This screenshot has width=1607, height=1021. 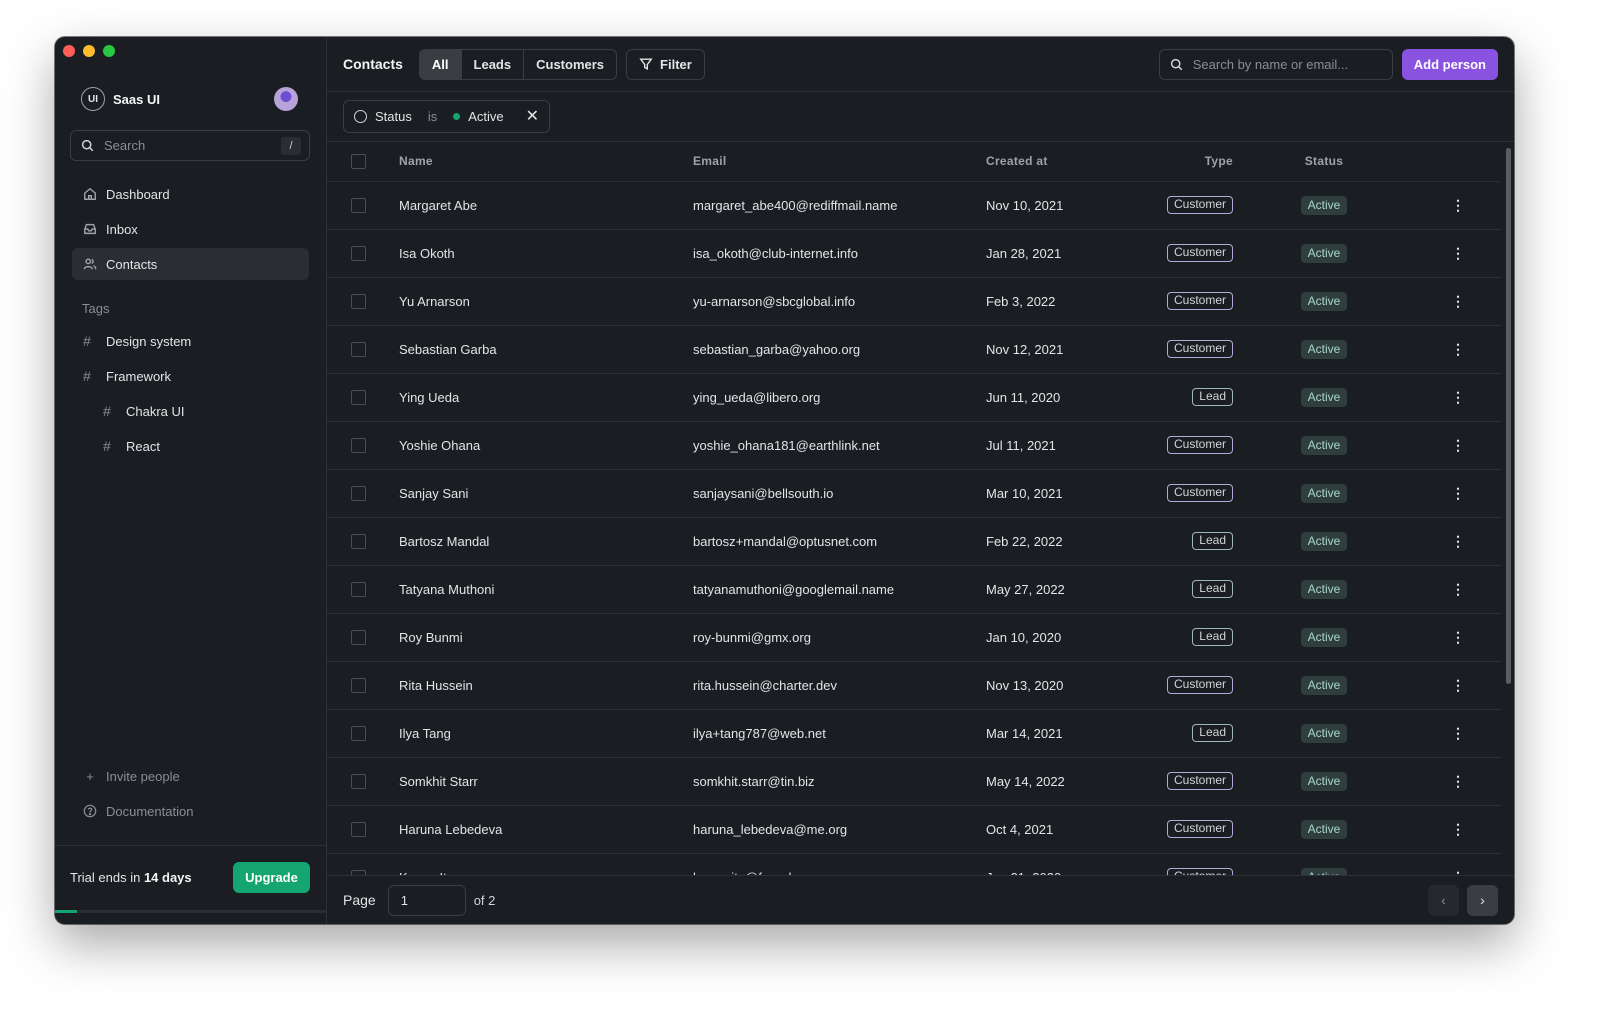 I want to click on page-number-input, so click(x=426, y=900).